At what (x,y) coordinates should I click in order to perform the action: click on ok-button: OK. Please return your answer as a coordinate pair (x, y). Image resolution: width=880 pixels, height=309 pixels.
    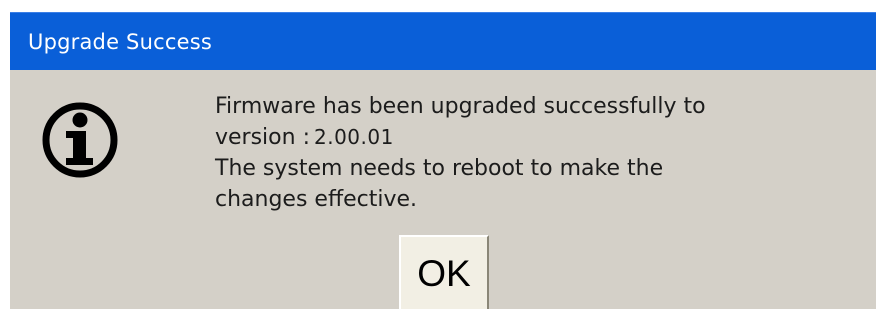
    Looking at the image, I should click on (444, 272).